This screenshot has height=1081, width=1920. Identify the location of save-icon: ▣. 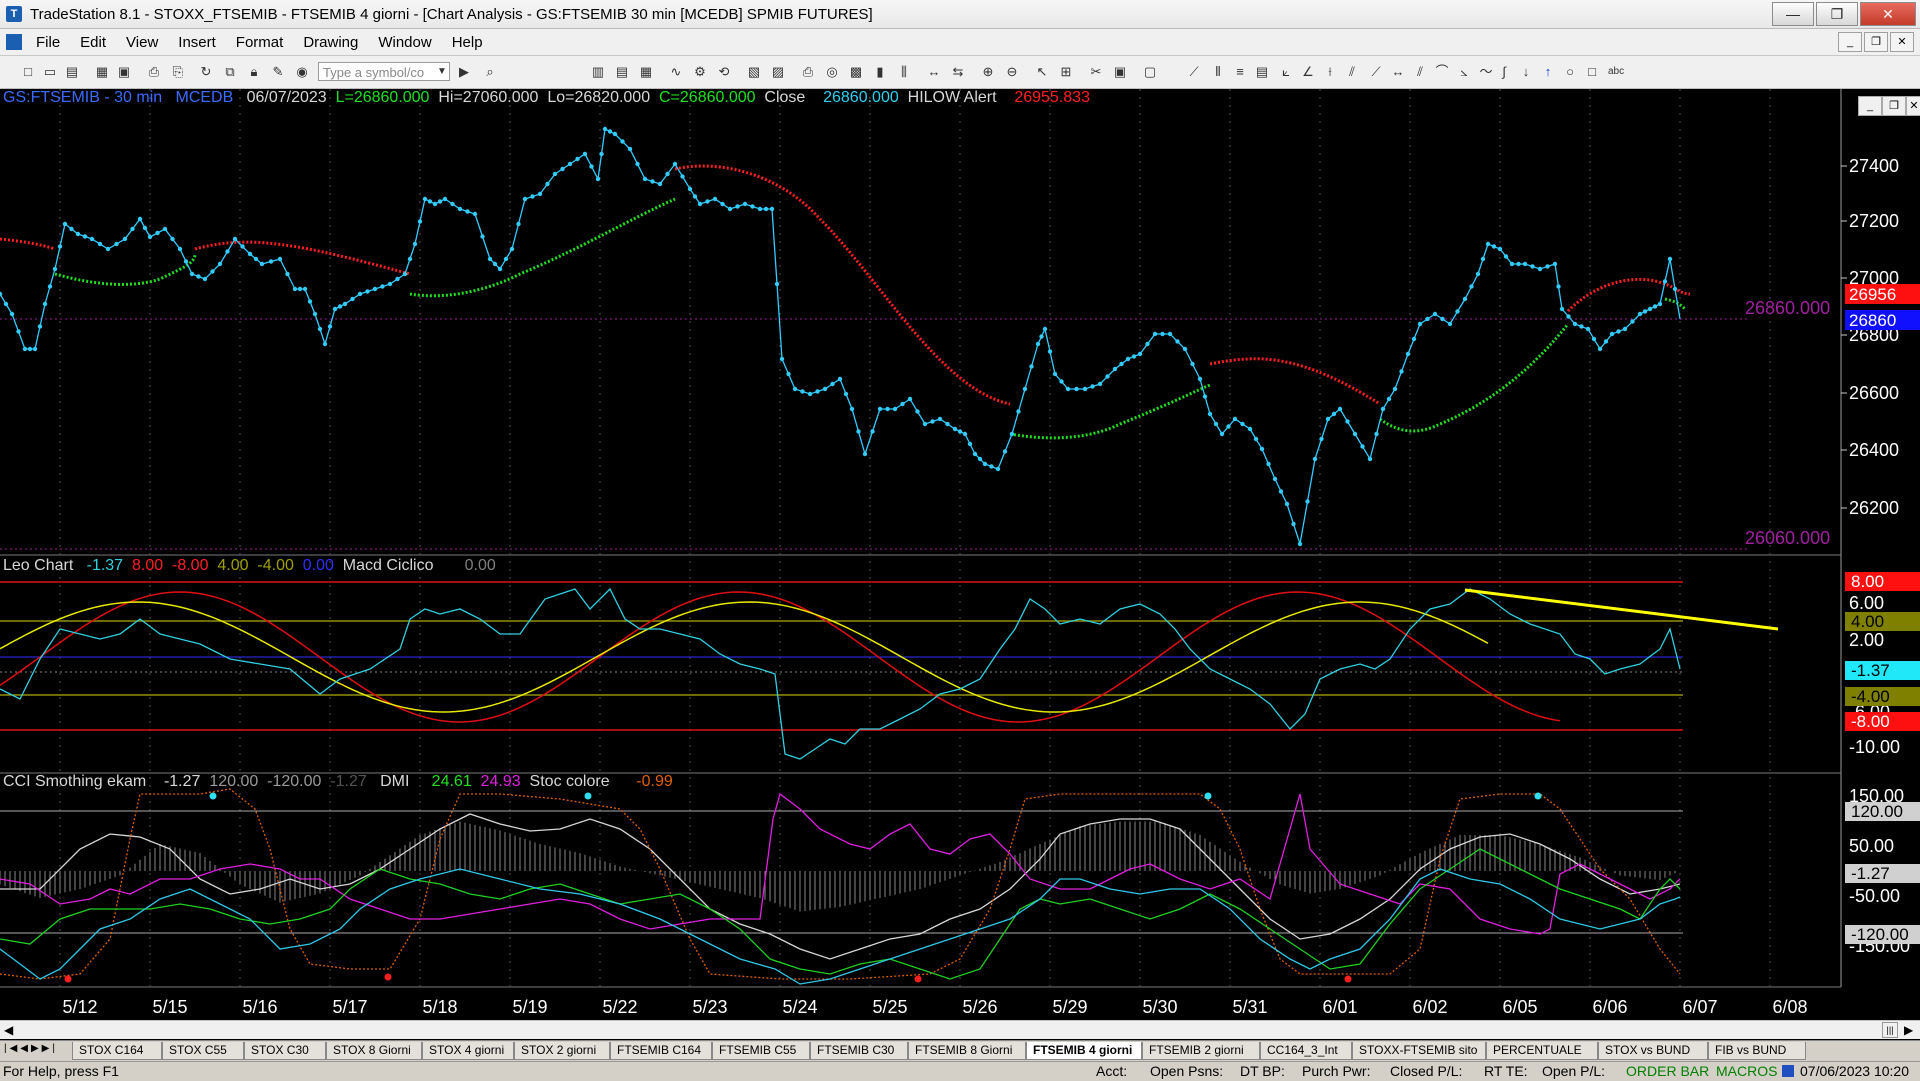
(124, 72).